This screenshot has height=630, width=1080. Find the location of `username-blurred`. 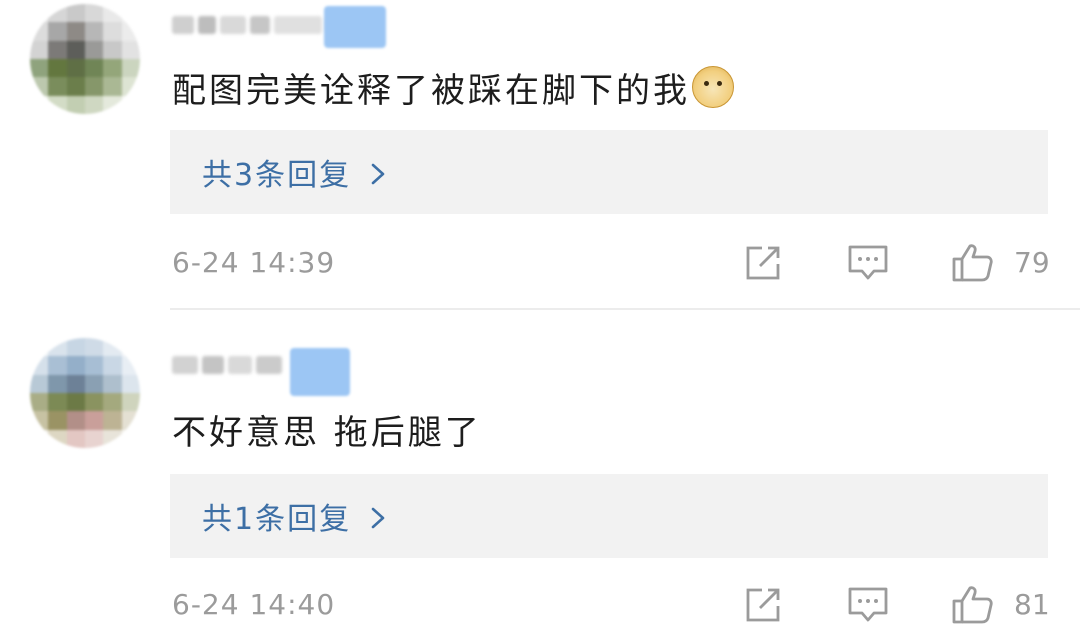

username-blurred is located at coordinates (227, 365).